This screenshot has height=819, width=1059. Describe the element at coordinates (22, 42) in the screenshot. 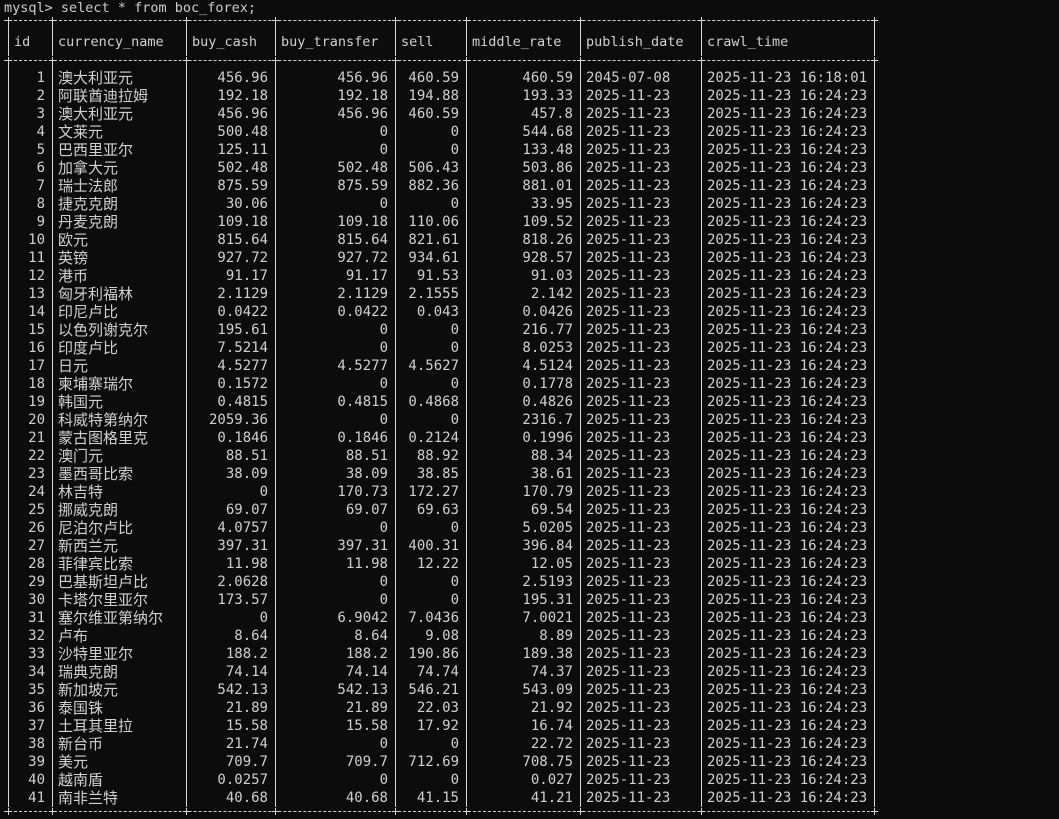

I see `header-id: id` at that location.